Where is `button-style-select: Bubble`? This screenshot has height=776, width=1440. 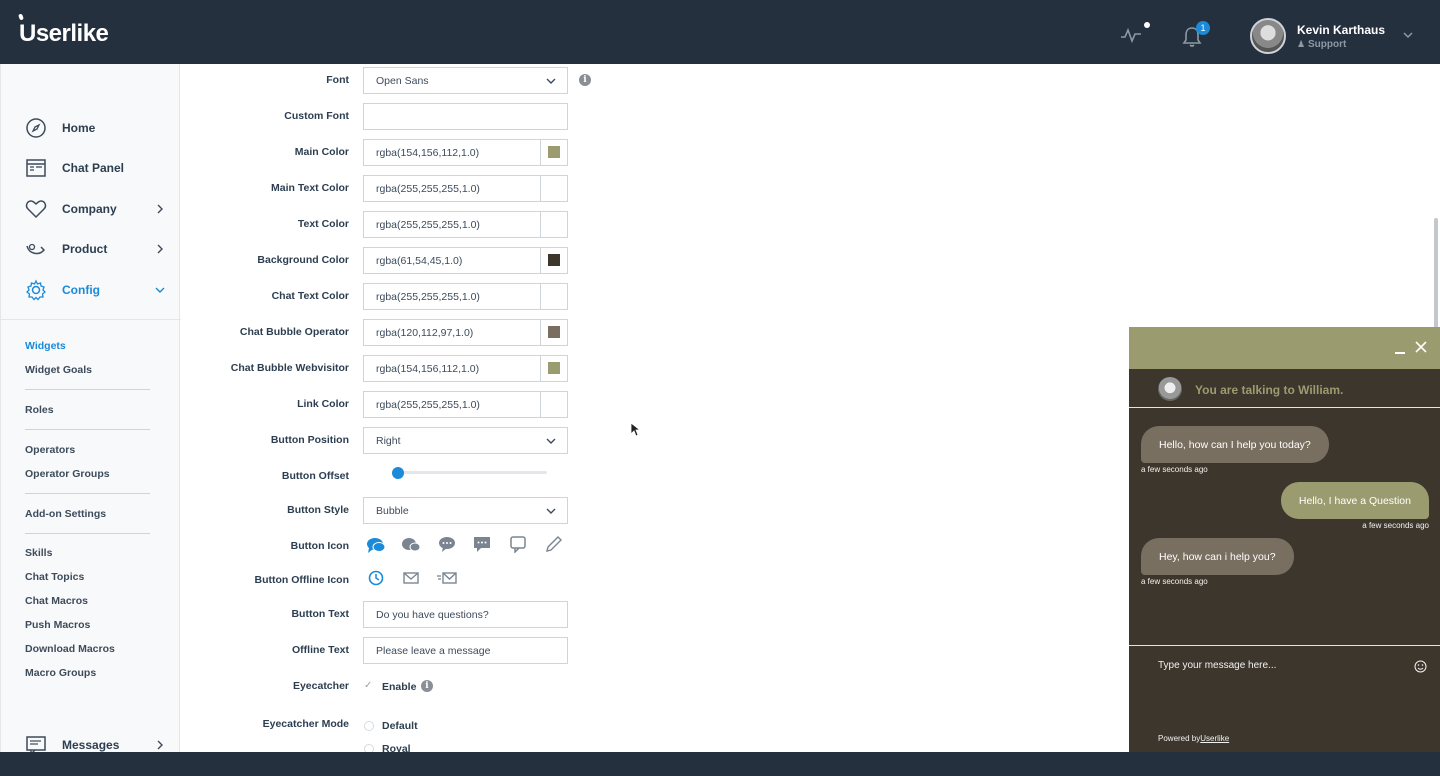 button-style-select: Bubble is located at coordinates (465, 510).